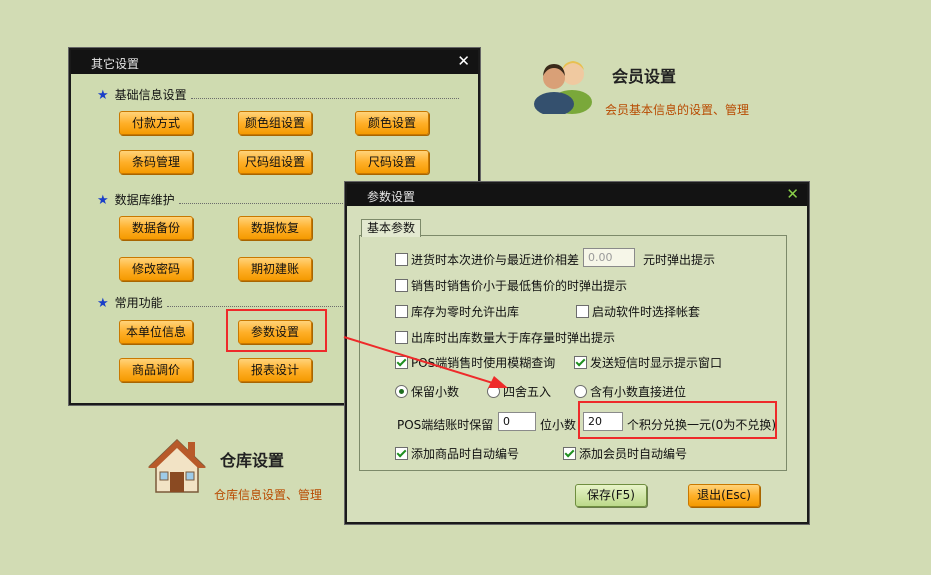  Describe the element at coordinates (648, 362) in the screenshot. I see `opt-sms-prompt: 发送短信时显示提示窗口` at that location.